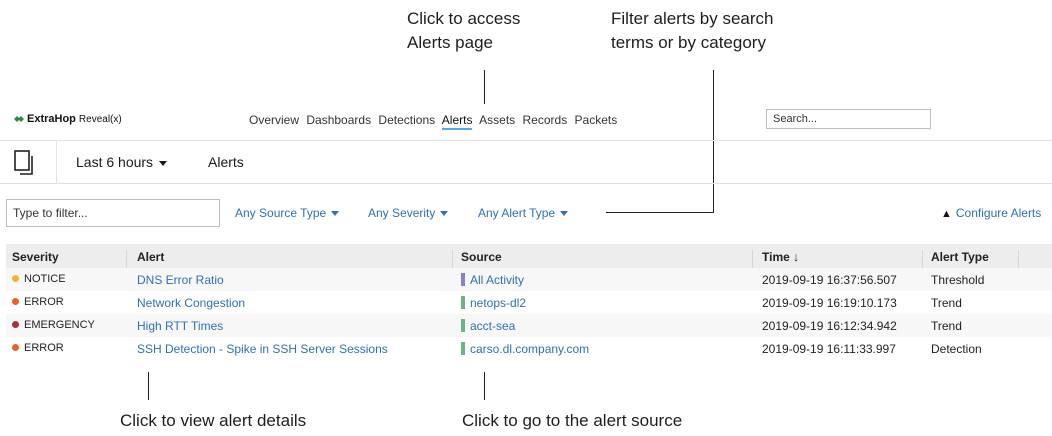 The width and height of the screenshot is (1052, 436). Describe the element at coordinates (998, 213) in the screenshot. I see `configure-alerts-label: Configure Alerts` at that location.